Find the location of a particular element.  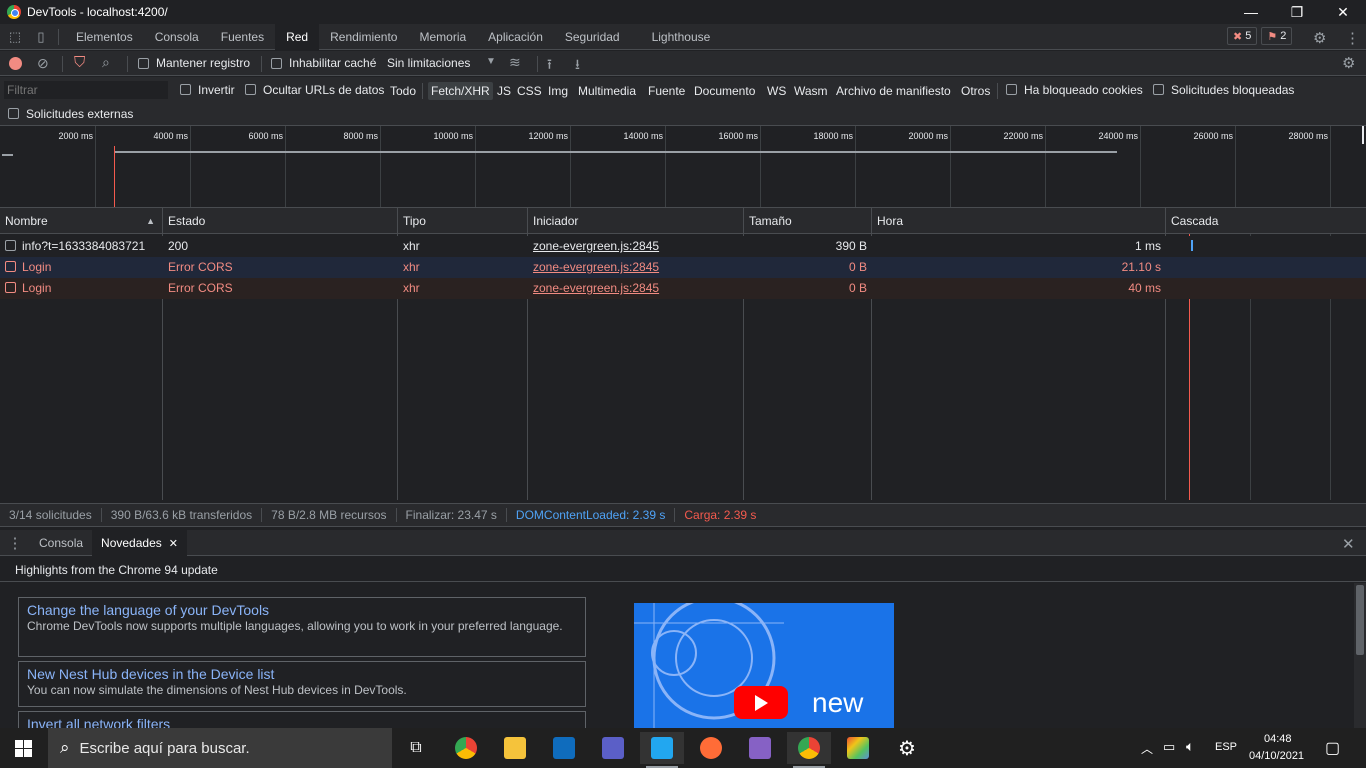

drawer-tab-consola: Consola is located at coordinates (61, 543).